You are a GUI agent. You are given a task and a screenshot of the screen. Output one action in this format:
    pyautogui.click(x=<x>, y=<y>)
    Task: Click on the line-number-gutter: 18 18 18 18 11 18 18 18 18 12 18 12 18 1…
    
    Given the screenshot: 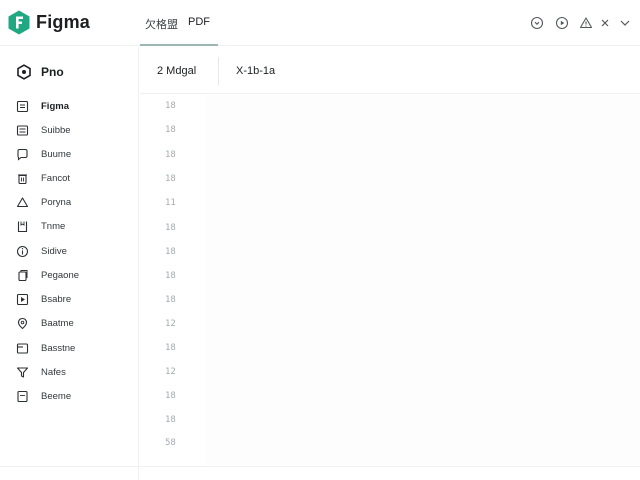 What is the action you would take?
    pyautogui.click(x=173, y=280)
    